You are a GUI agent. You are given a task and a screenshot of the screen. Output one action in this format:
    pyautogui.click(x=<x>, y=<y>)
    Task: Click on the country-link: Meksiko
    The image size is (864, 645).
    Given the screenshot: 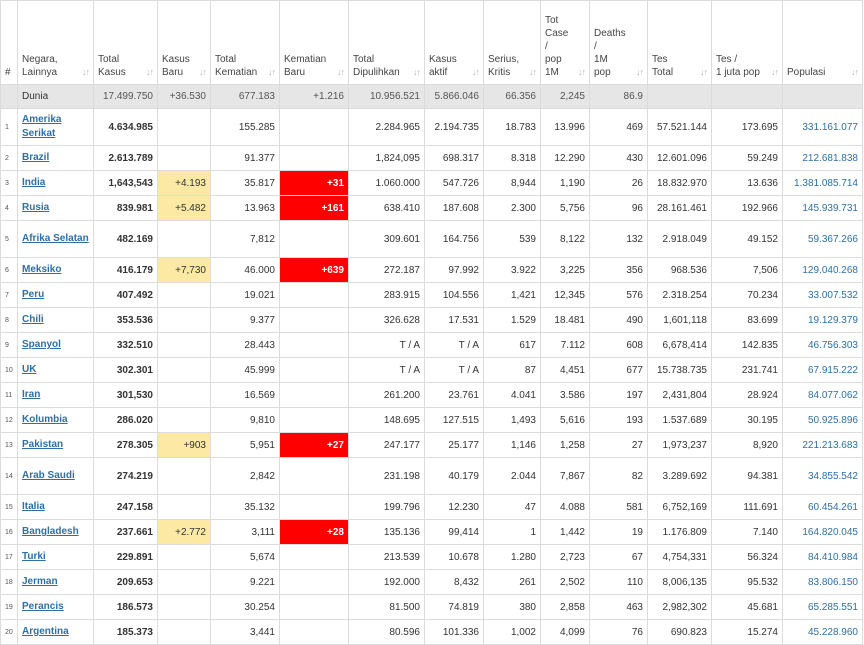 What is the action you would take?
    pyautogui.click(x=41, y=269)
    